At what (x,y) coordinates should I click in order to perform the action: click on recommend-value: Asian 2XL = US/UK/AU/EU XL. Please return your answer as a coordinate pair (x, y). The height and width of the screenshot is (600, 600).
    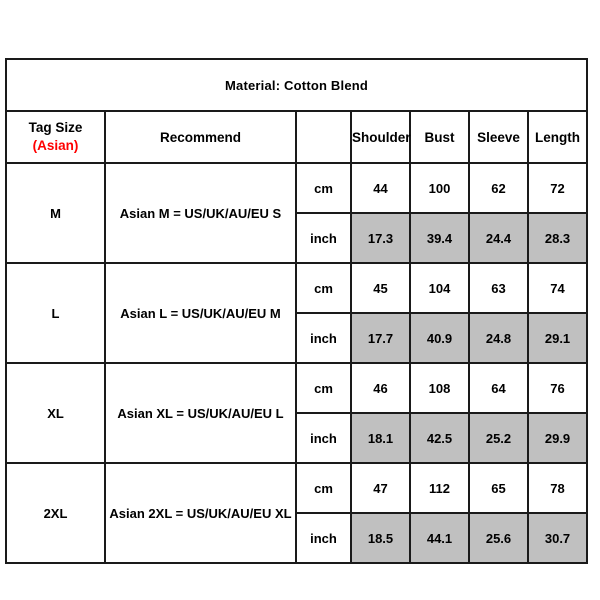
    Looking at the image, I should click on (200, 513).